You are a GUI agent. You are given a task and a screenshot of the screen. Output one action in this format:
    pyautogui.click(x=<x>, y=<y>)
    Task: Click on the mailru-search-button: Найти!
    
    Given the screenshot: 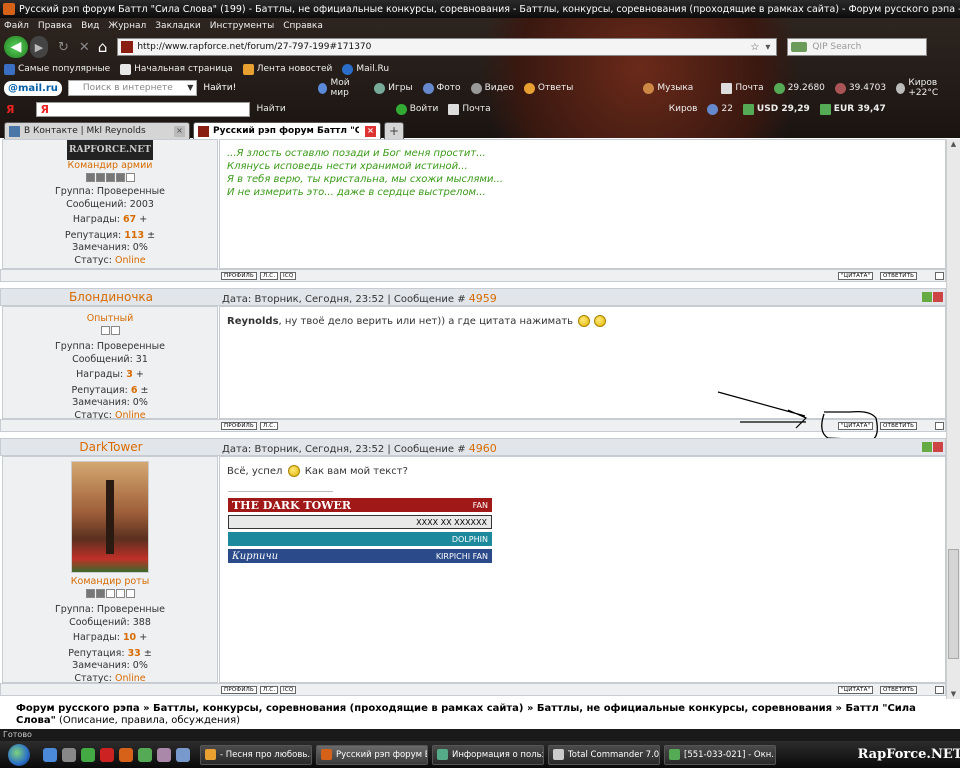 What is the action you would take?
    pyautogui.click(x=219, y=88)
    